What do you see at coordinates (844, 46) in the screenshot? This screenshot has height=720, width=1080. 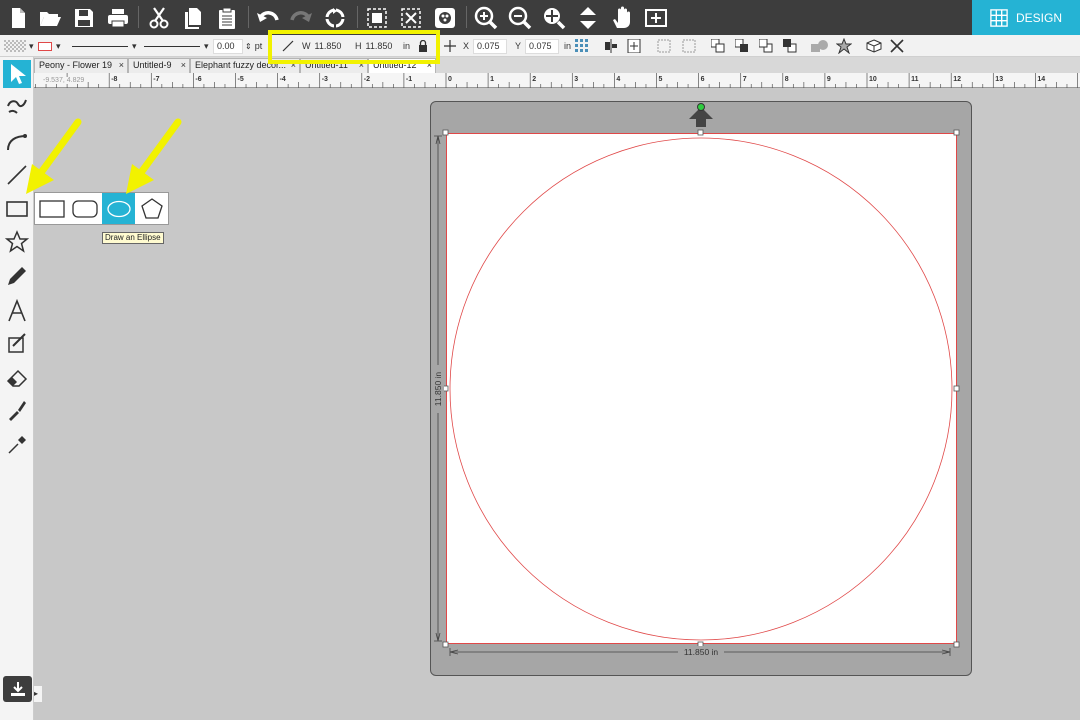 I see `offset-star-icon` at bounding box center [844, 46].